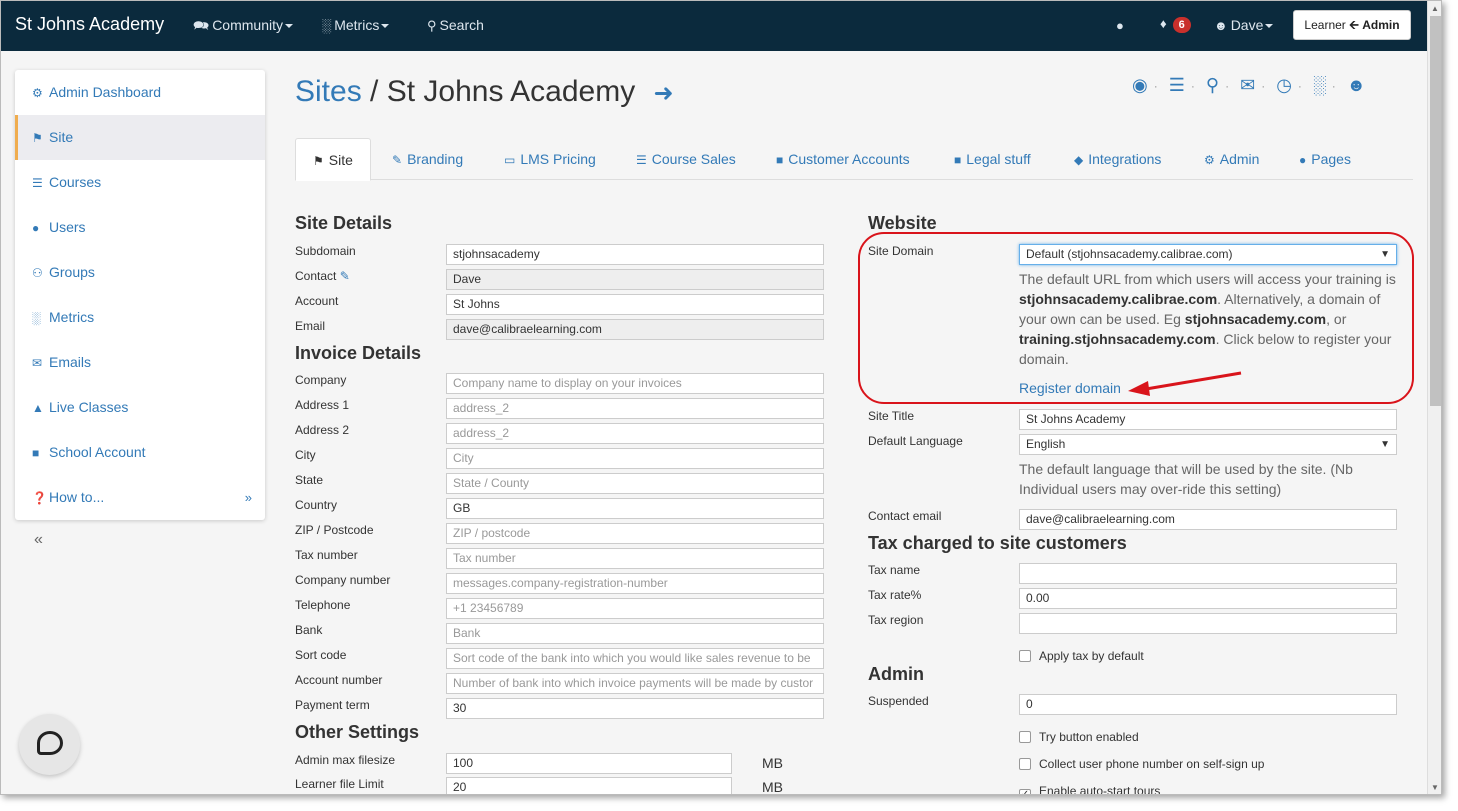 Image resolution: width=1458 pixels, height=811 pixels. What do you see at coordinates (140, 182) in the screenshot?
I see `sidebar-item-courses: ☰ Courses` at bounding box center [140, 182].